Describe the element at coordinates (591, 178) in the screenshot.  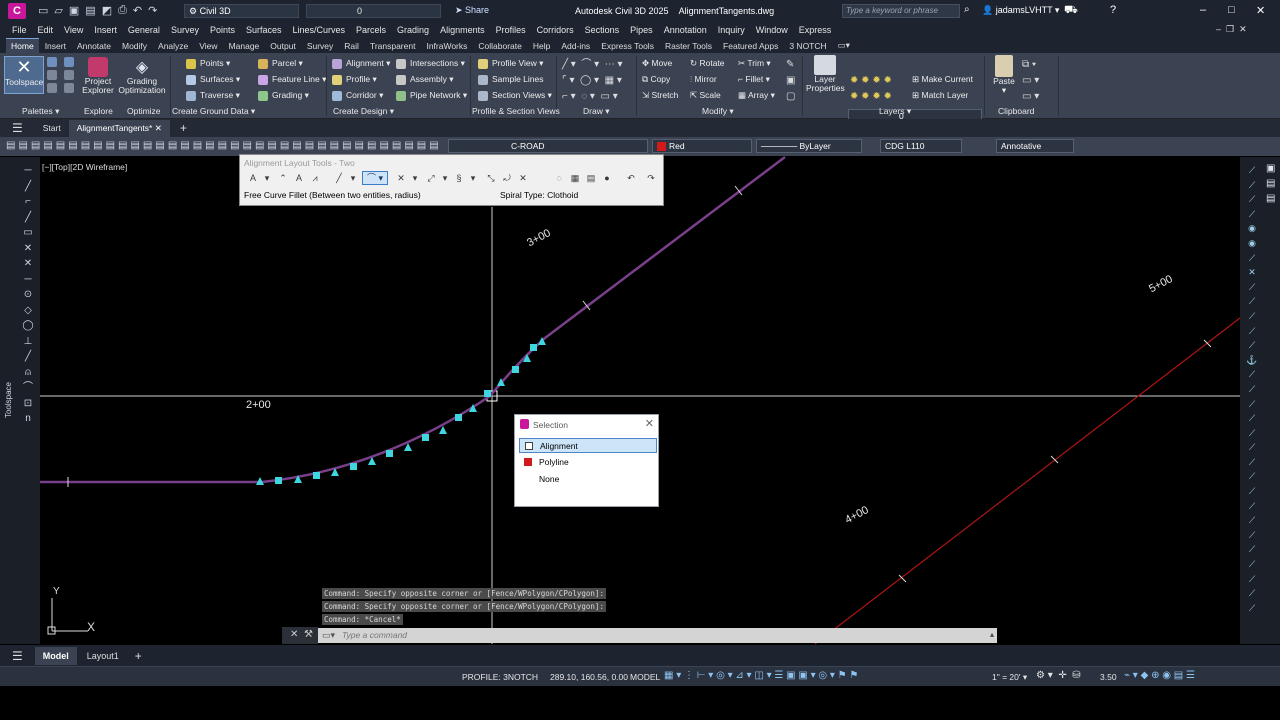
I see `grid-view-icon: ▤` at that location.